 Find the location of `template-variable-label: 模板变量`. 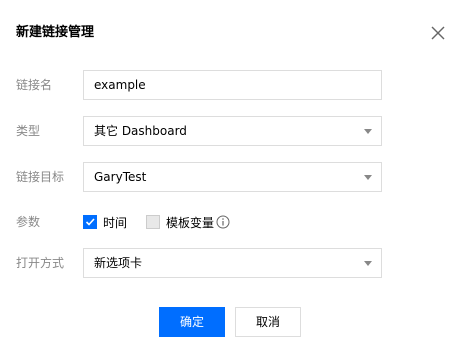

template-variable-label: 模板变量 is located at coordinates (190, 222).